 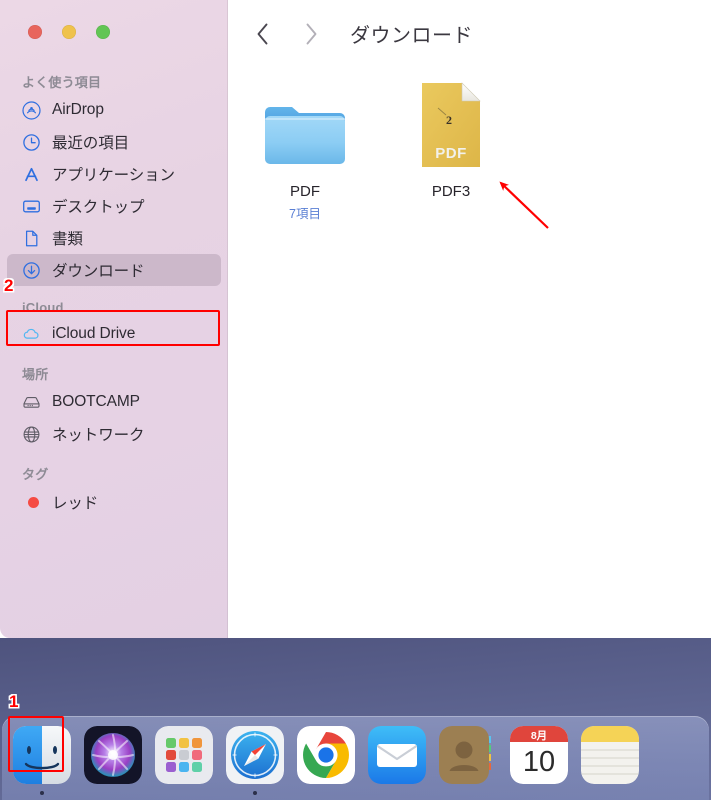 I want to click on file-grid: PDF 7項目 2 PDF PDF3, so click(x=469, y=150).